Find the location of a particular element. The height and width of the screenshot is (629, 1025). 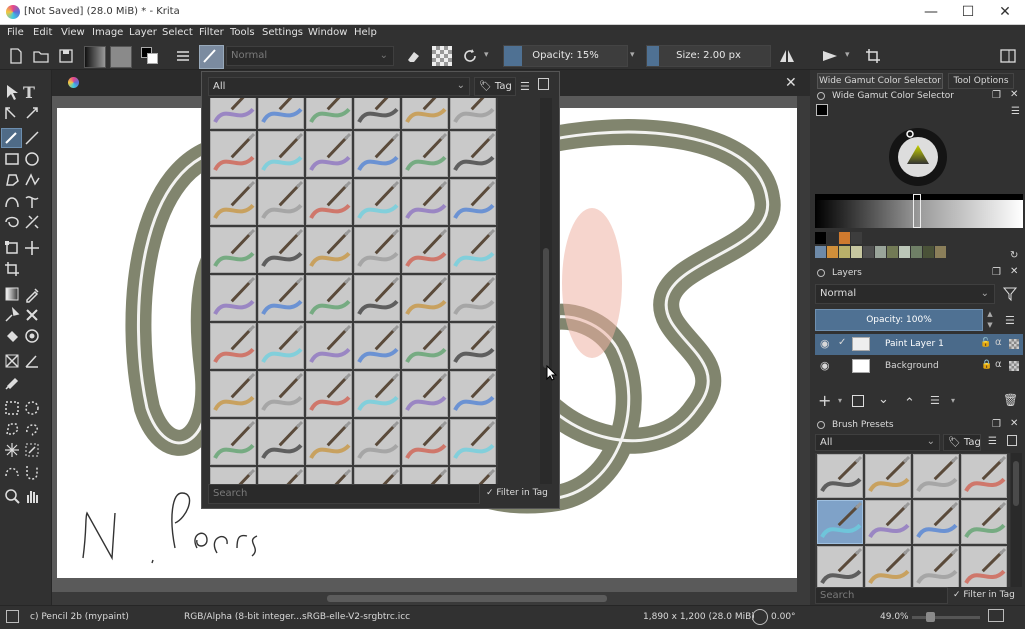

tab-wide-gamut-color-selector: Wide Gamut Color Selector is located at coordinates (880, 81).